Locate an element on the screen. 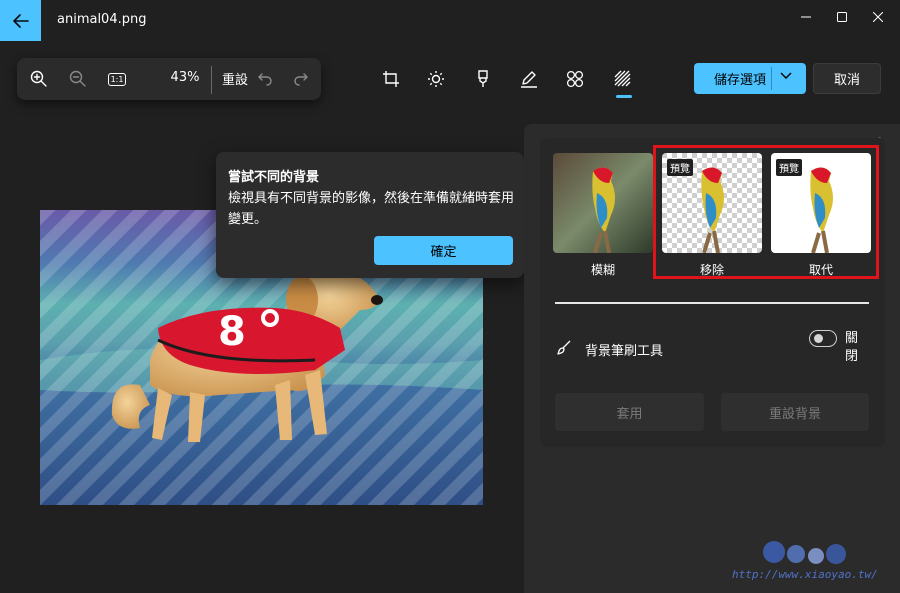  zoom-out-button is located at coordinates (78, 79).